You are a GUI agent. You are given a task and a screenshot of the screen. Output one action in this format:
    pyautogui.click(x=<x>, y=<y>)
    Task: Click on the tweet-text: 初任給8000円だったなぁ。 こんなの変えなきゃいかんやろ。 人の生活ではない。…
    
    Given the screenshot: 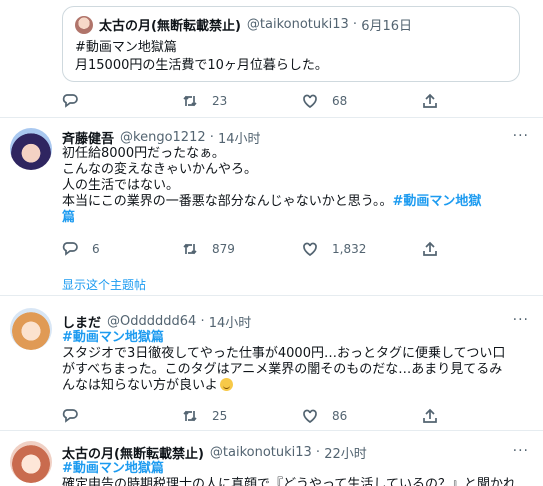 What is the action you would take?
    pyautogui.click(x=272, y=185)
    